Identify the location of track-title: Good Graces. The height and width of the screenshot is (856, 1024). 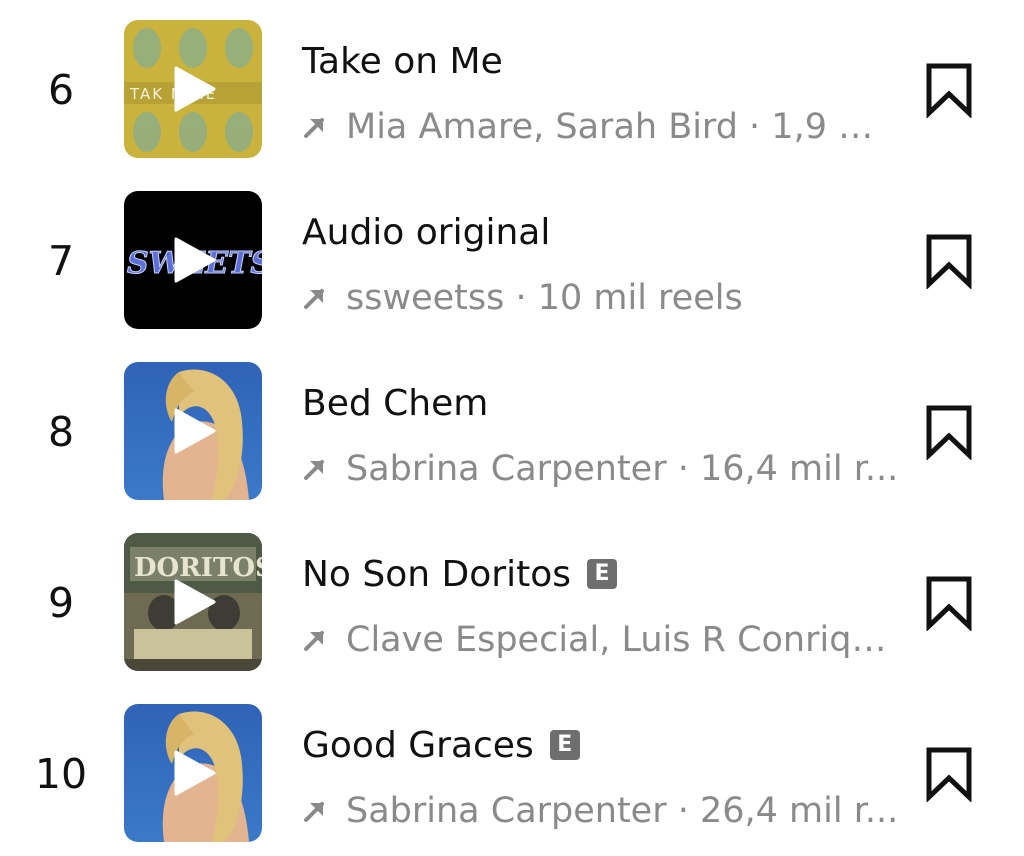
(418, 745).